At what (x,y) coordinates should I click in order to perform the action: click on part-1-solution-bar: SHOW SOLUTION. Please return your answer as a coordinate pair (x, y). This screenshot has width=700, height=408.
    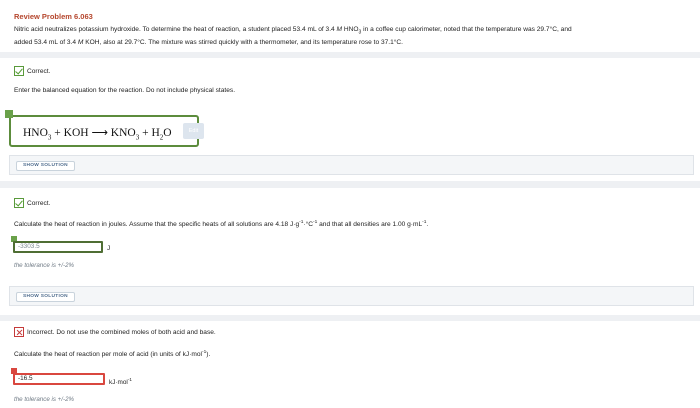
    Looking at the image, I should click on (351, 165).